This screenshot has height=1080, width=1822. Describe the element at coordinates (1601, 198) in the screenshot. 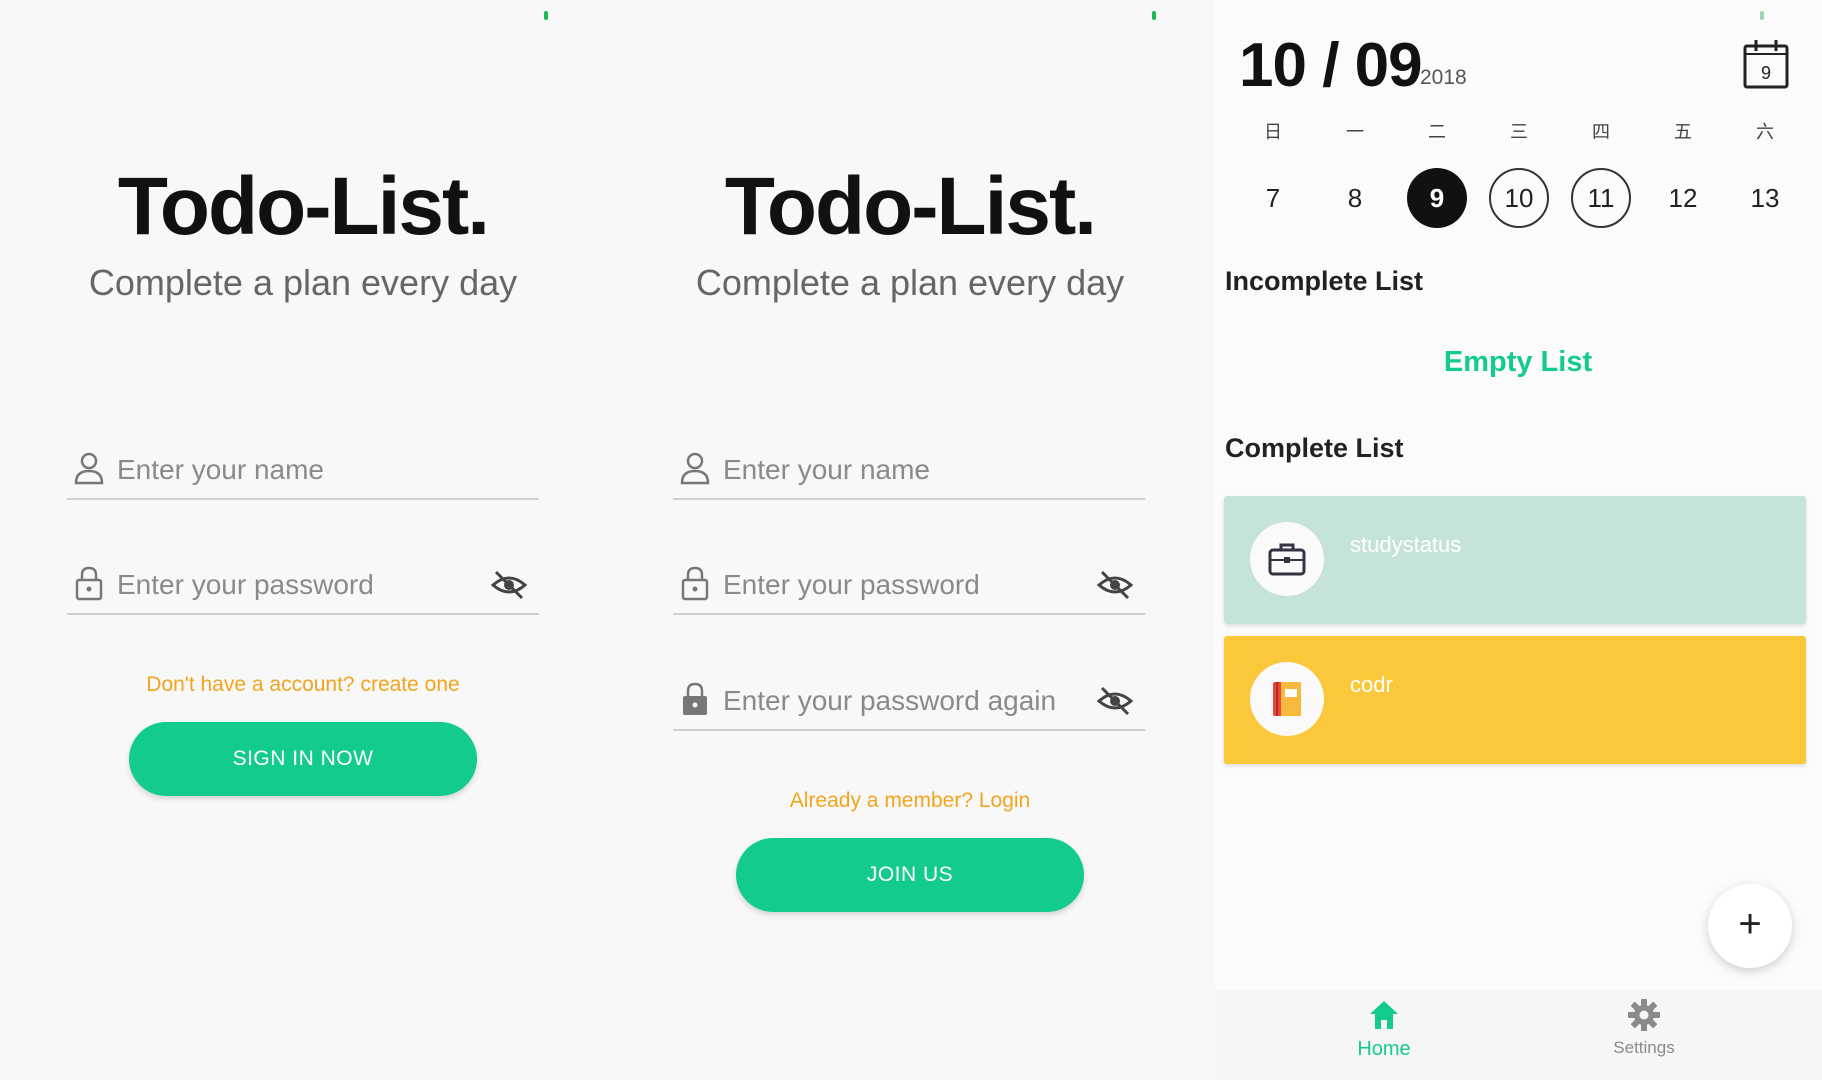

I see `day-cell-marked: 11` at that location.